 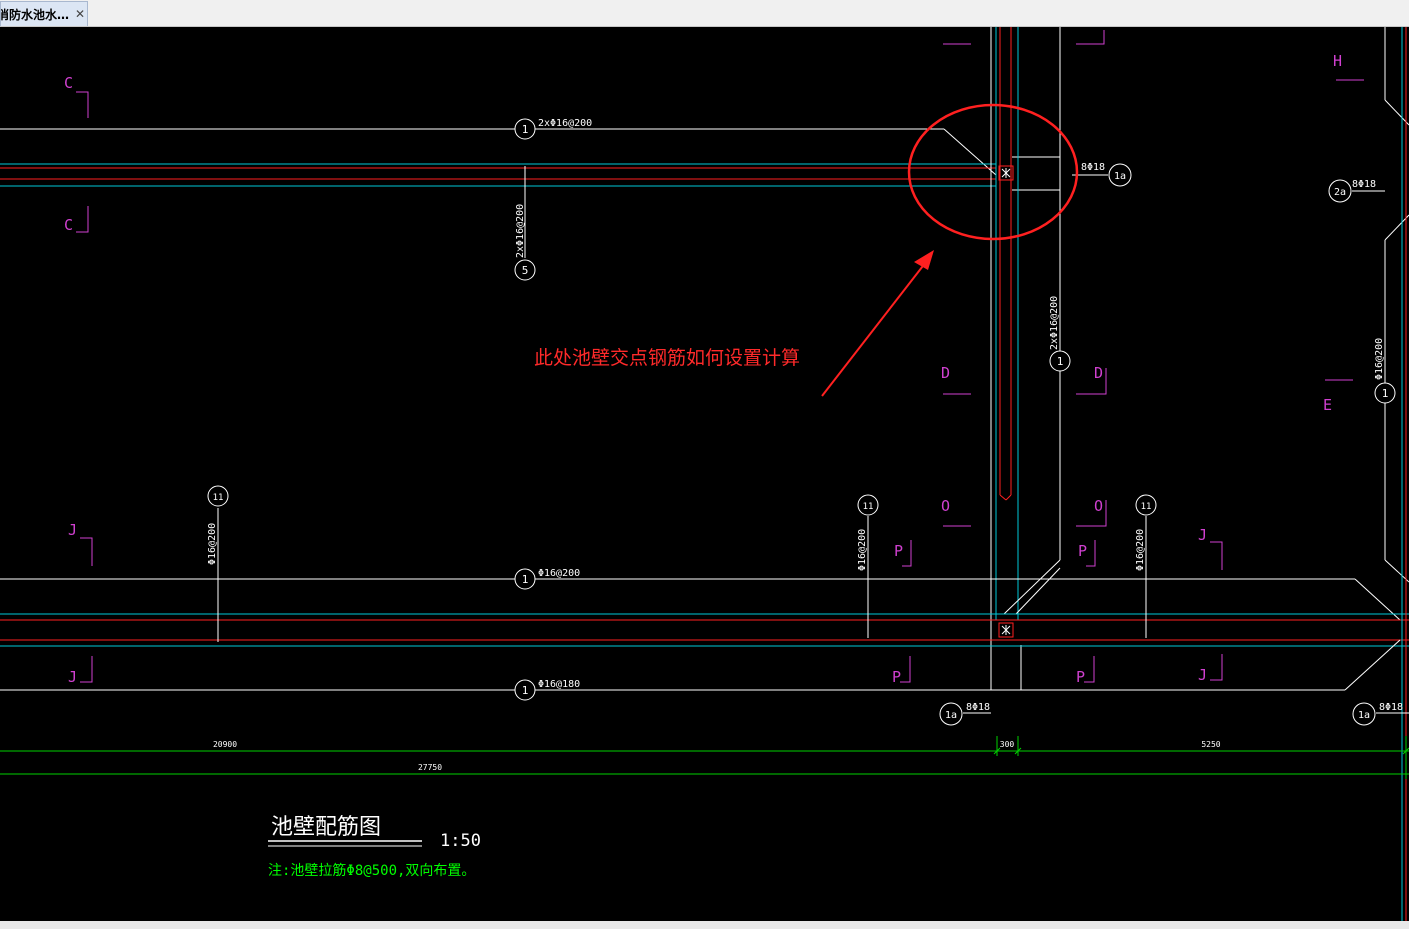 I want to click on dimension-300: 300, so click(x=1007, y=744).